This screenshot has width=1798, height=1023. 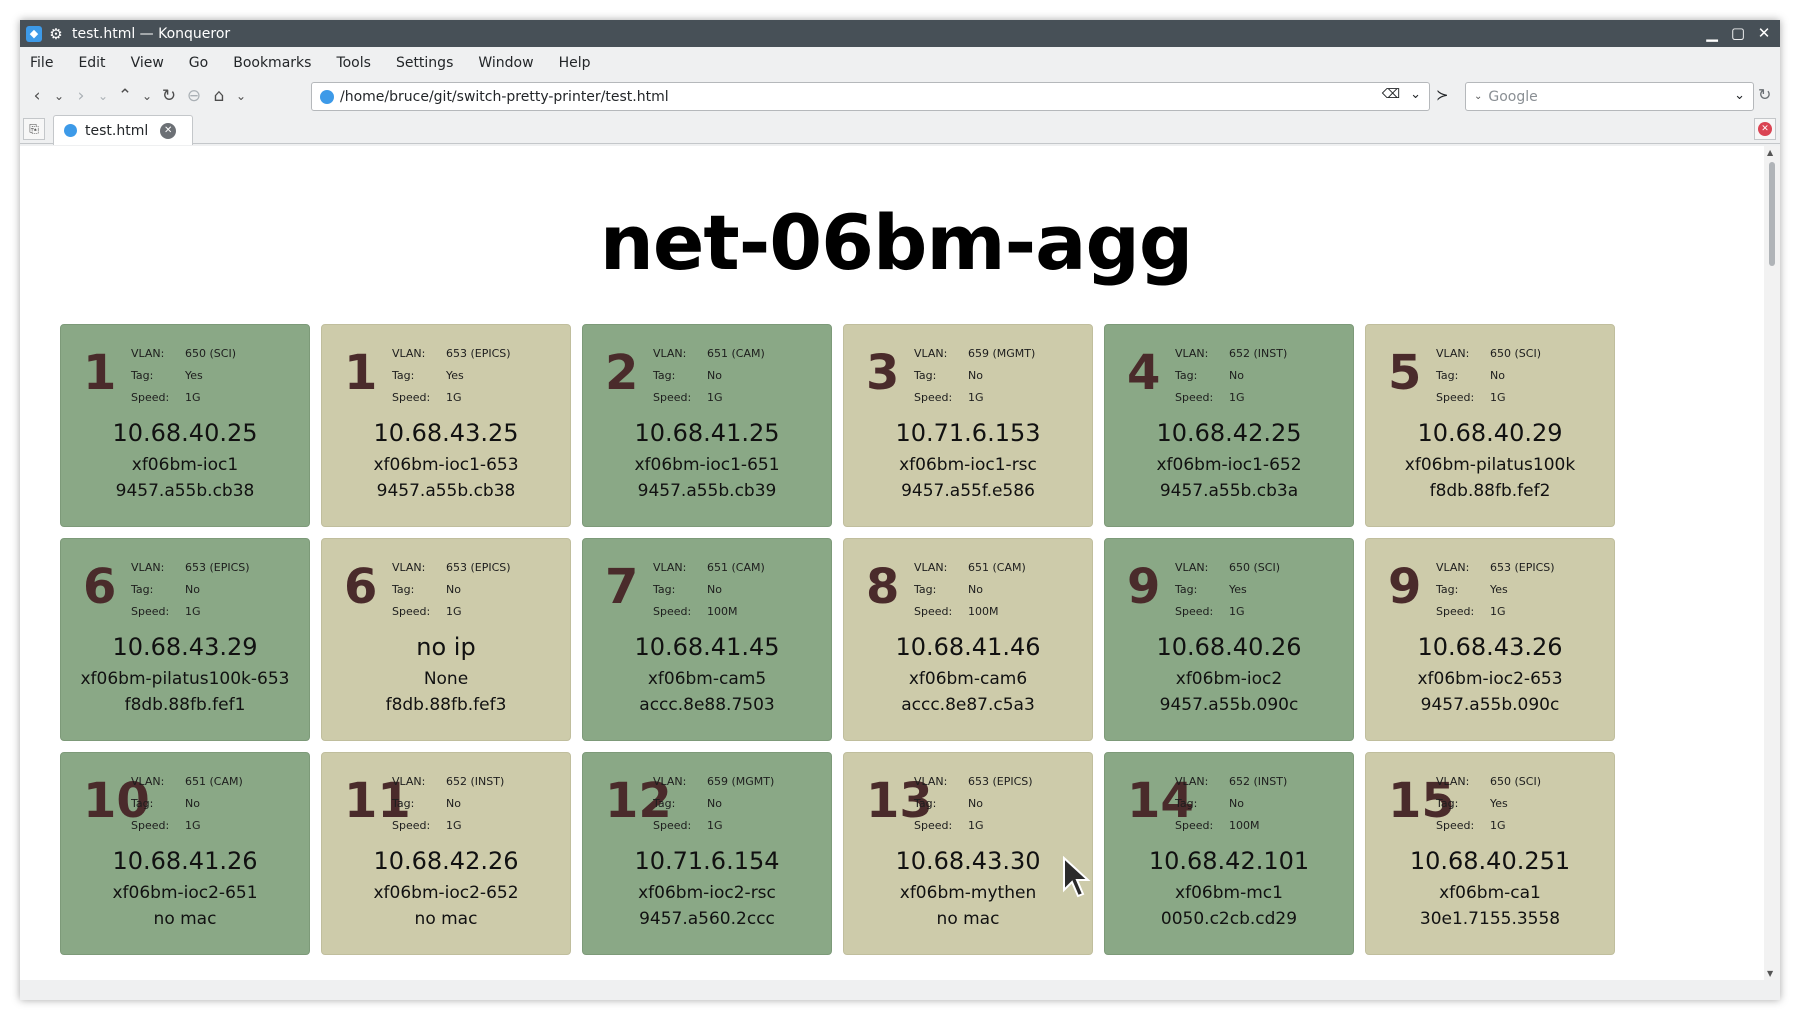 I want to click on close-button: ✕, so click(x=1764, y=33).